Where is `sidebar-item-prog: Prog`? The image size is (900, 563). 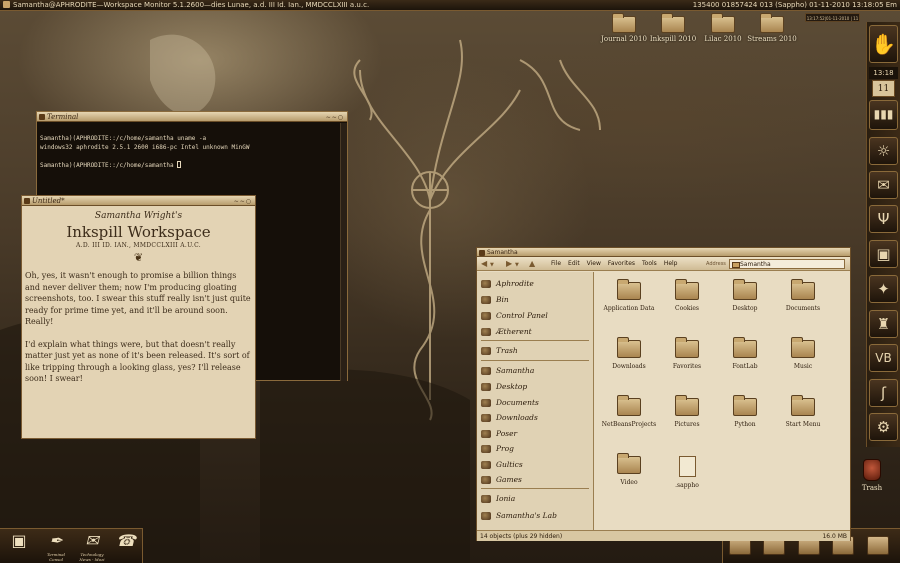 sidebar-item-prog: Prog is located at coordinates (497, 448).